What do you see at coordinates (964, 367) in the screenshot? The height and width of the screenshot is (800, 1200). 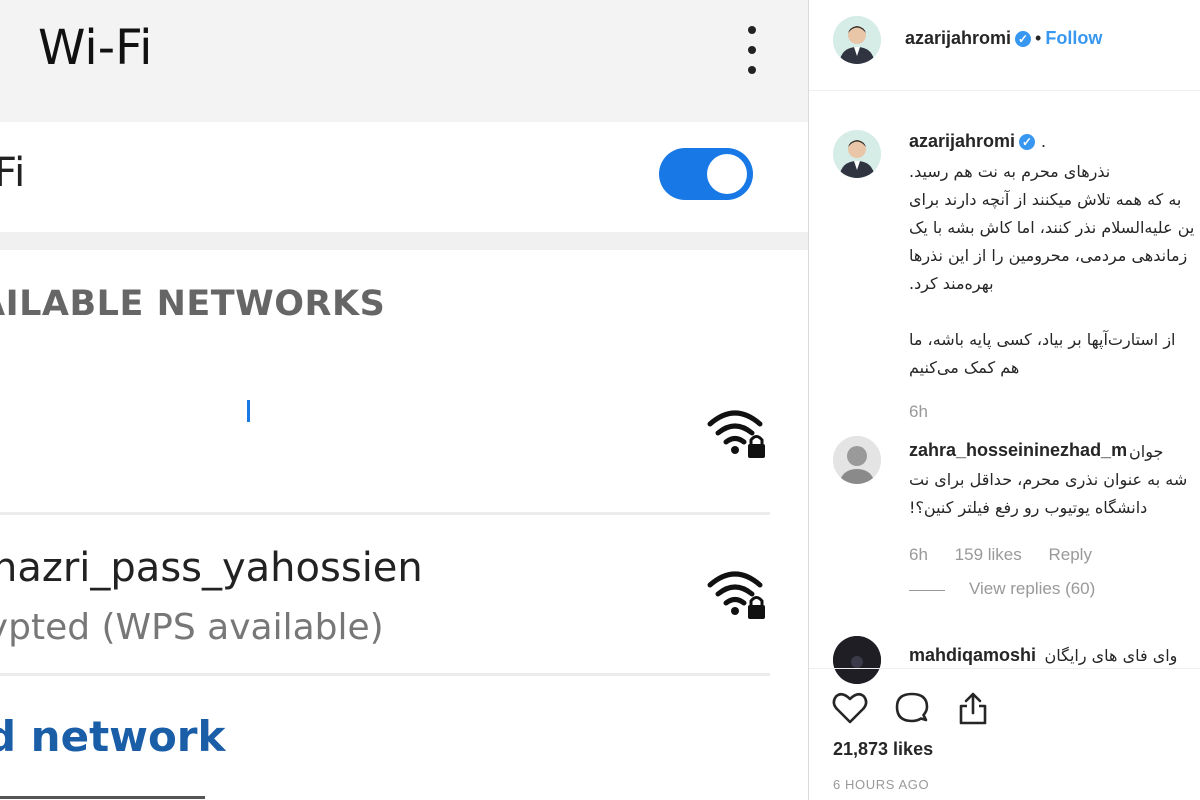 I see `caption-line: هم کمک می‌کنیم` at bounding box center [964, 367].